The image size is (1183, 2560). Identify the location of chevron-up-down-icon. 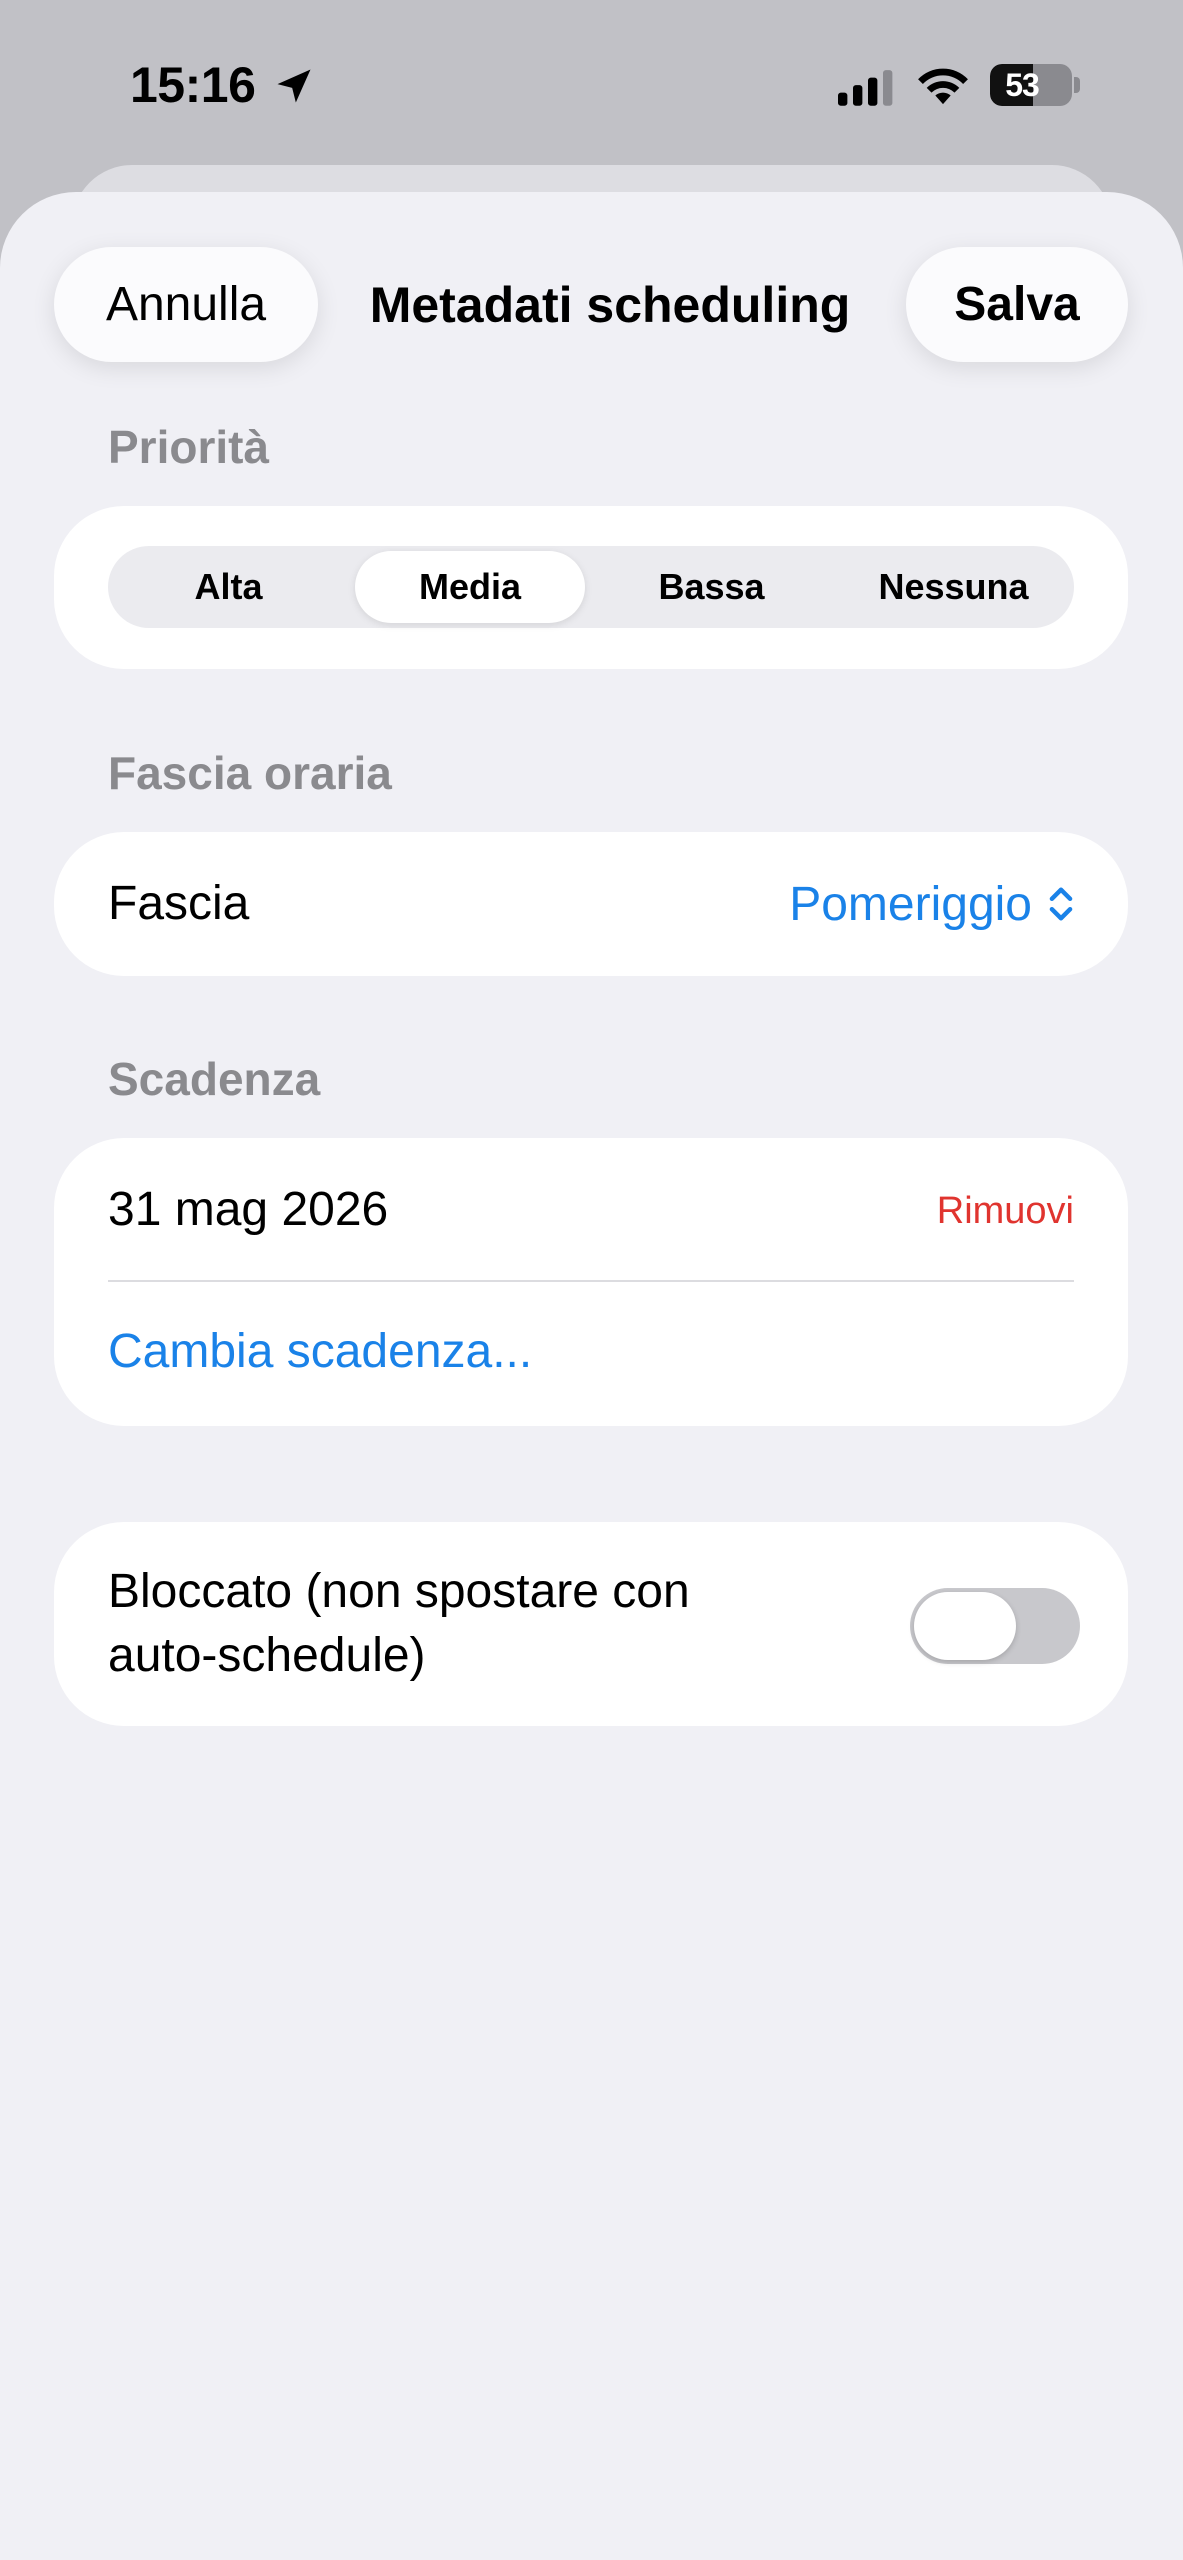
(1061, 904).